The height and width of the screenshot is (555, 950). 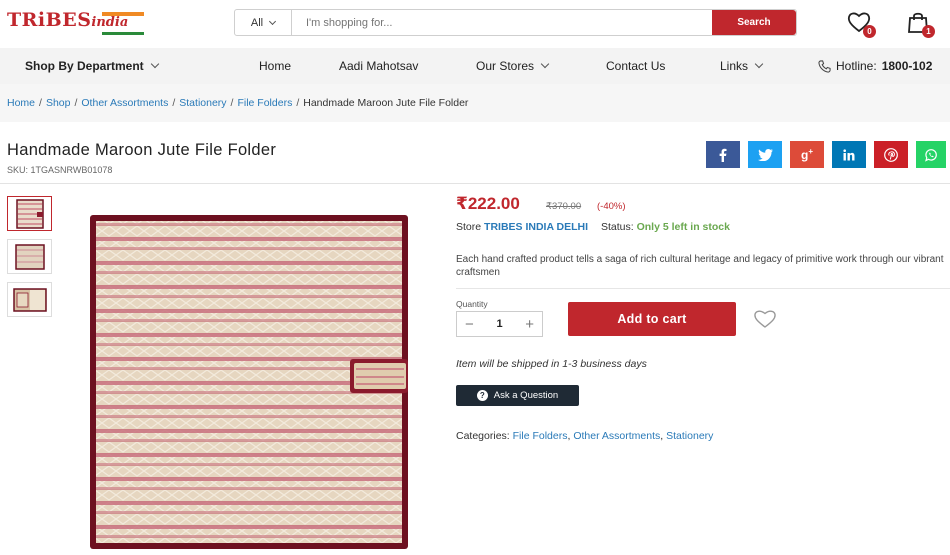 I want to click on product-old-price: ₹370.00, so click(x=564, y=206).